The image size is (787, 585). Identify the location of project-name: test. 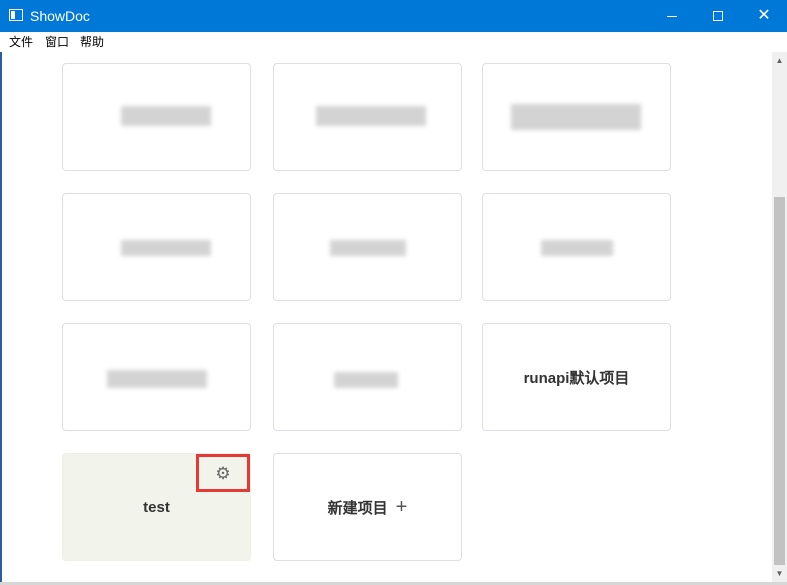
(156, 507).